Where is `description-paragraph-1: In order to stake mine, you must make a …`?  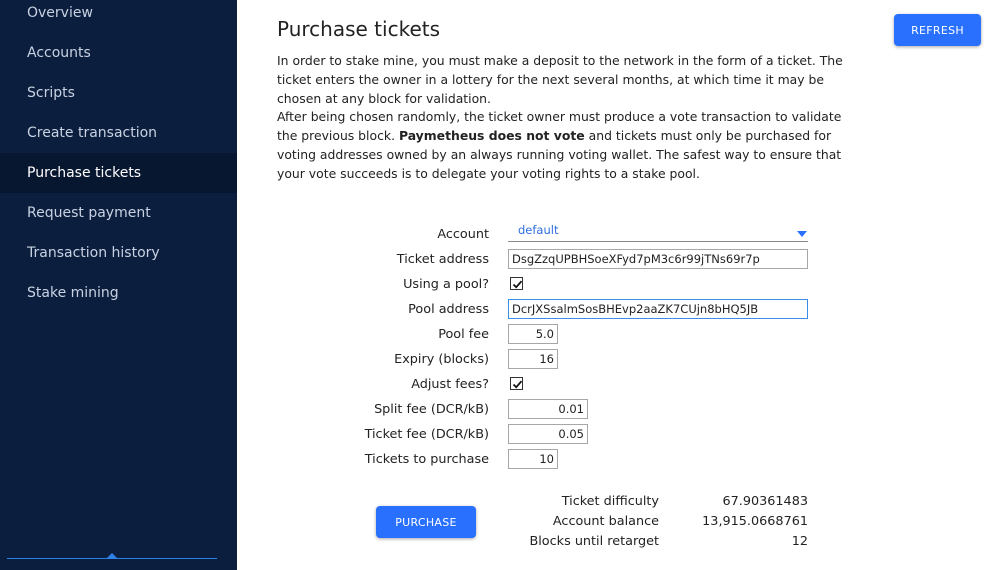
description-paragraph-1: In order to stake mine, you must make a … is located at coordinates (560, 79).